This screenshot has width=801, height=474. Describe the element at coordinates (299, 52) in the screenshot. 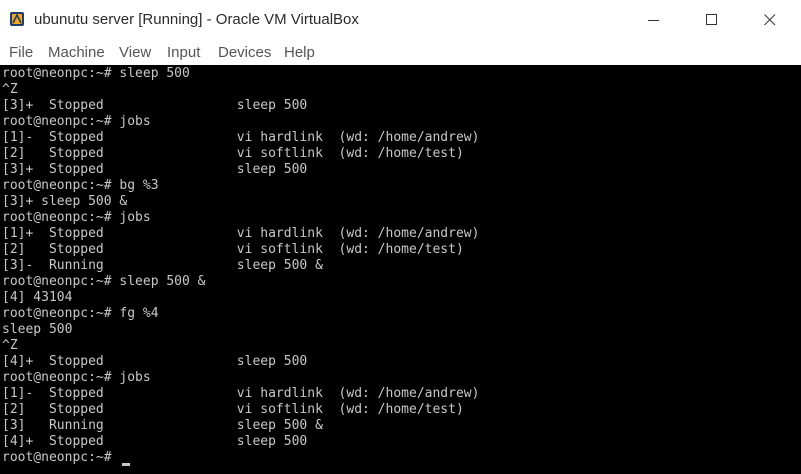

I see `menu-help: Help` at that location.